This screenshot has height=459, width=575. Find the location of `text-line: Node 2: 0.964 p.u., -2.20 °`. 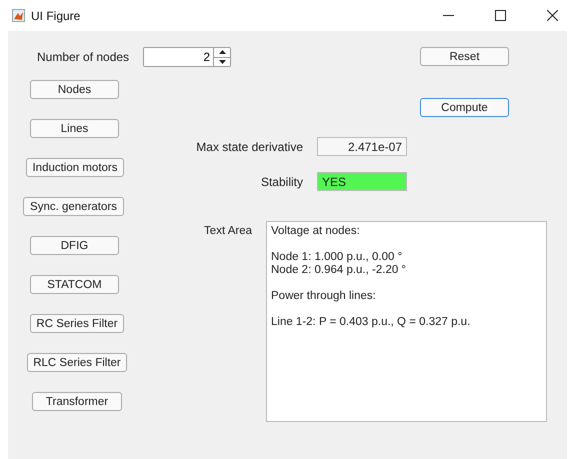

text-line: Node 2: 0.964 p.u., -2.20 ° is located at coordinates (339, 270).